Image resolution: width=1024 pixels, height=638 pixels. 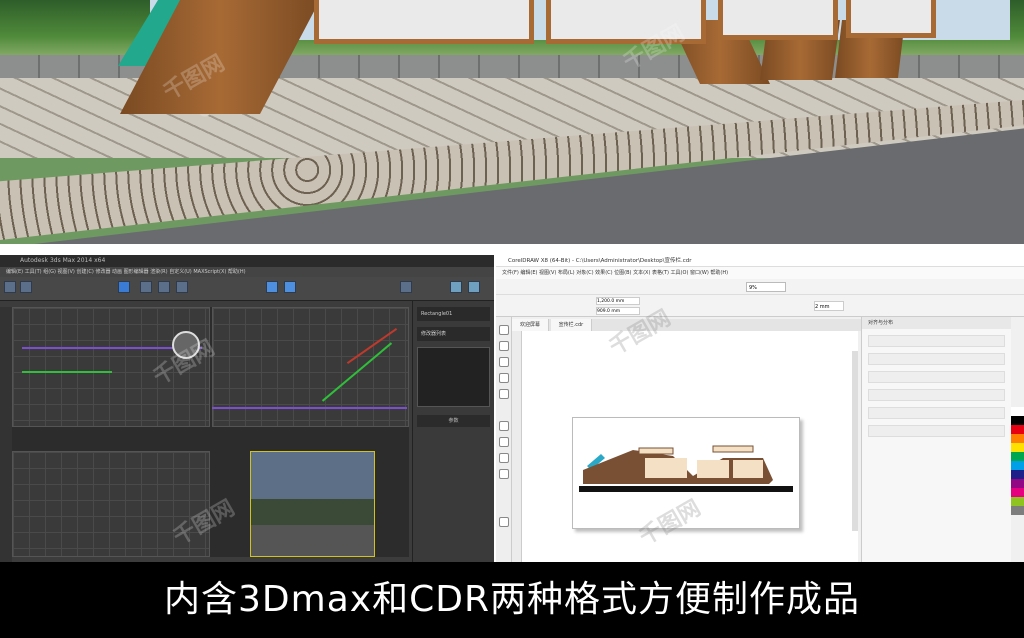 I want to click on vertical-scrollbar, so click(x=855, y=441).